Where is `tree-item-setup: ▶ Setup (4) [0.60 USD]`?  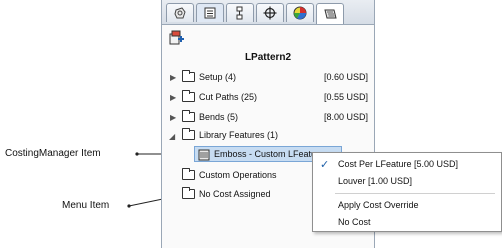
tree-item-setup: ▶ Setup (4) [0.60 USD] is located at coordinates (268, 78).